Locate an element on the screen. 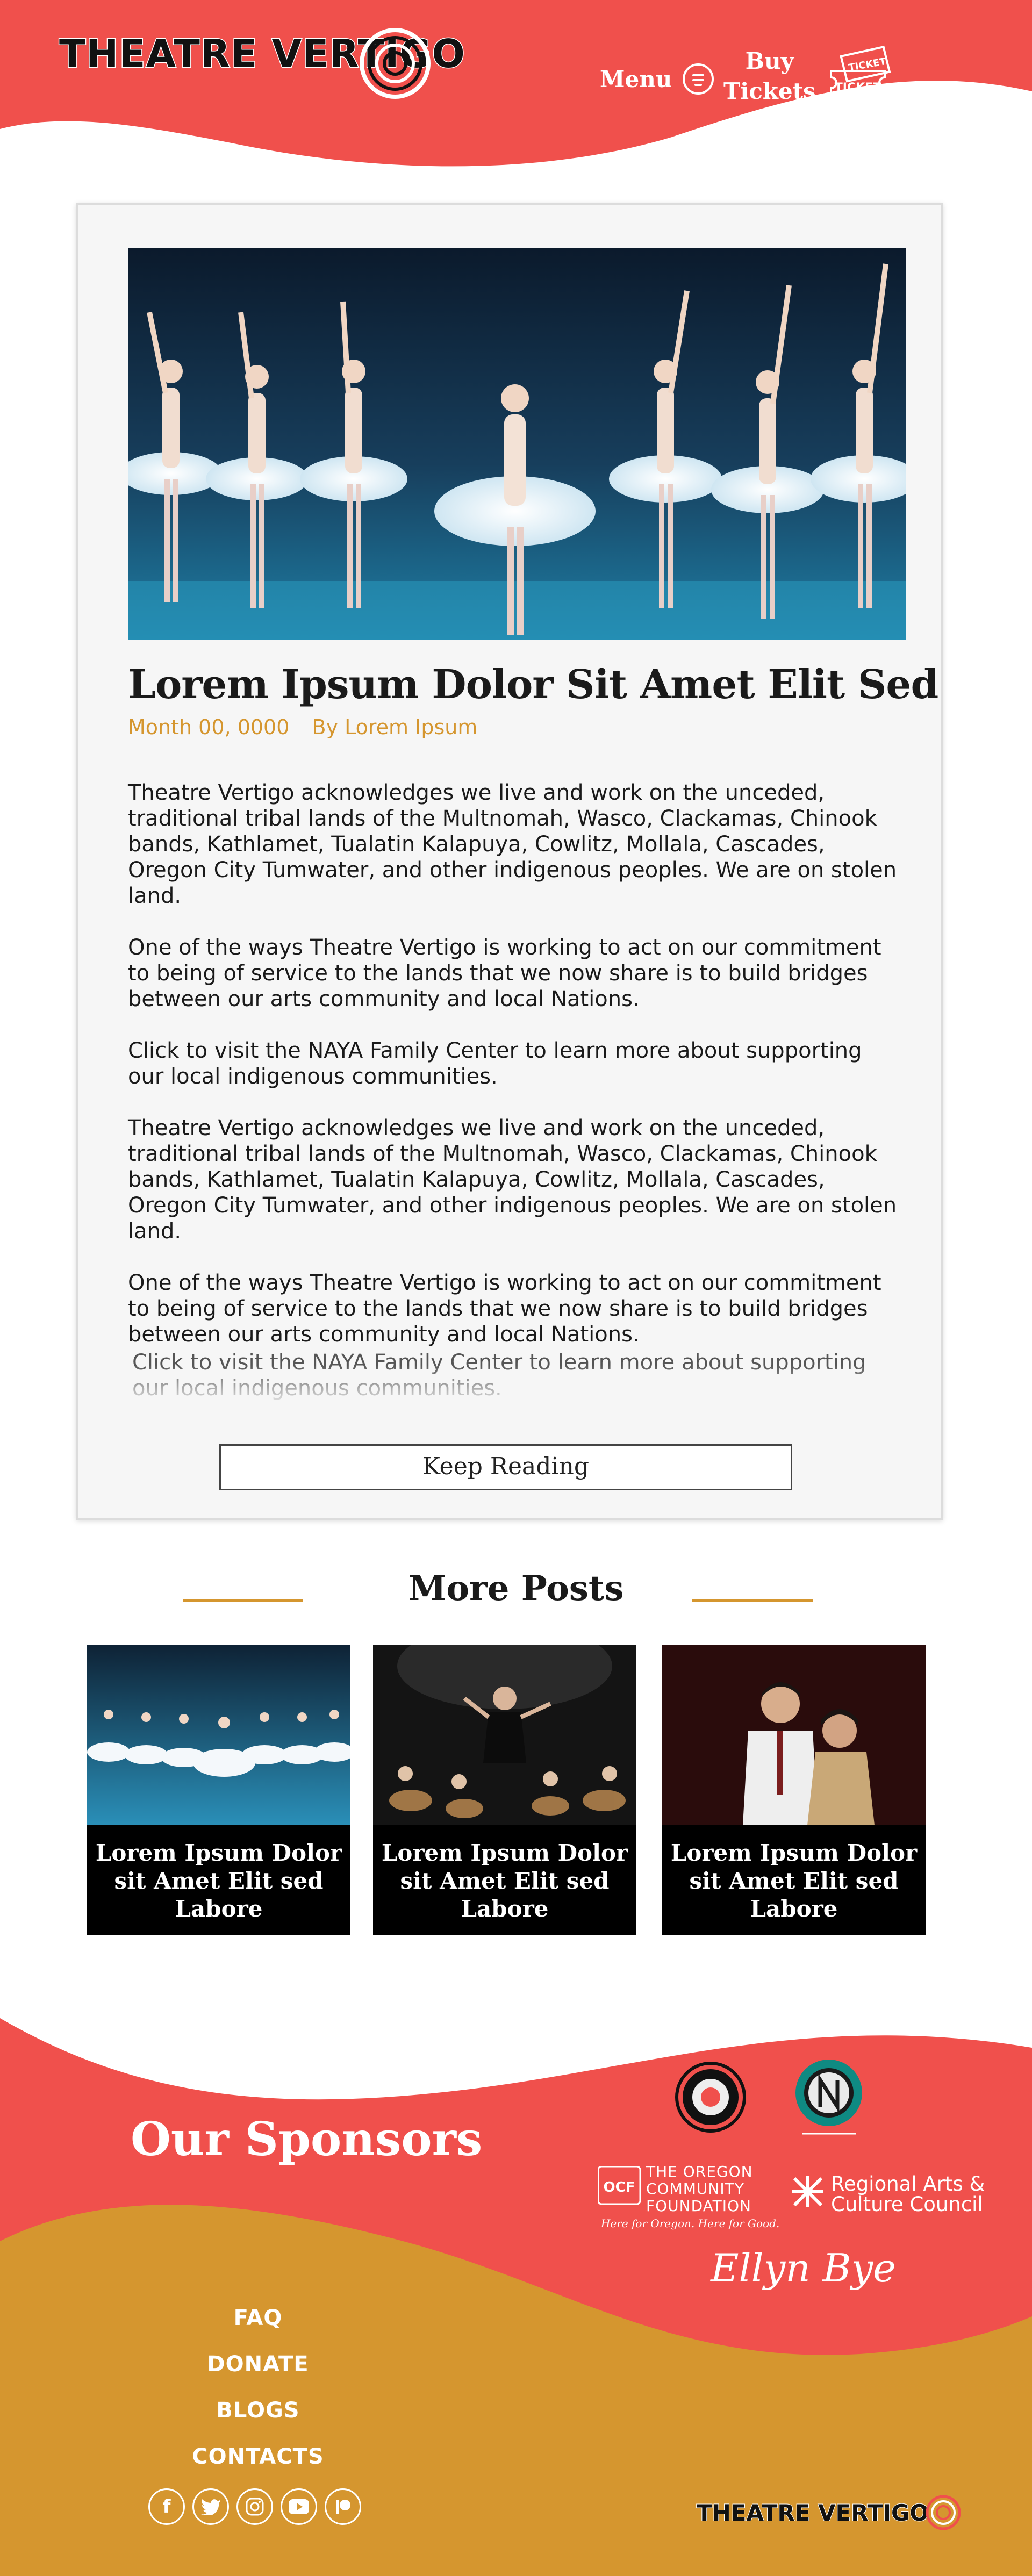  tickets-label: Tickets is located at coordinates (769, 91).